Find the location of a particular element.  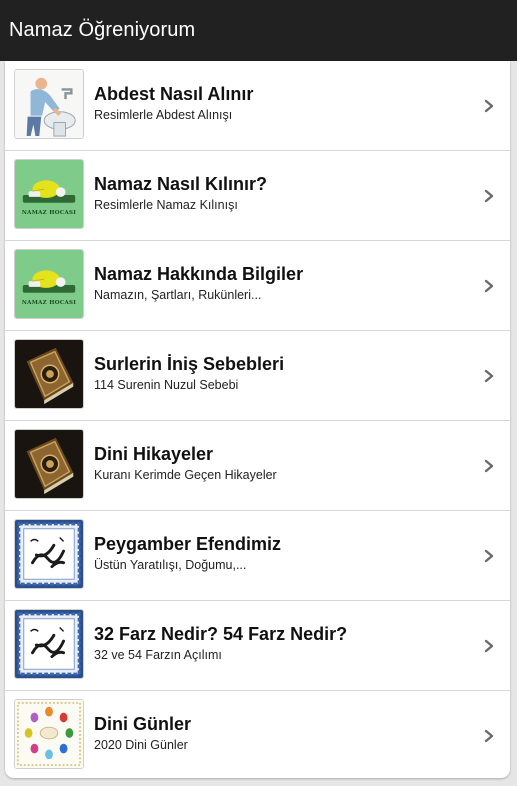

item-title: Namaz Hakkında Bilgiler is located at coordinates (199, 274).